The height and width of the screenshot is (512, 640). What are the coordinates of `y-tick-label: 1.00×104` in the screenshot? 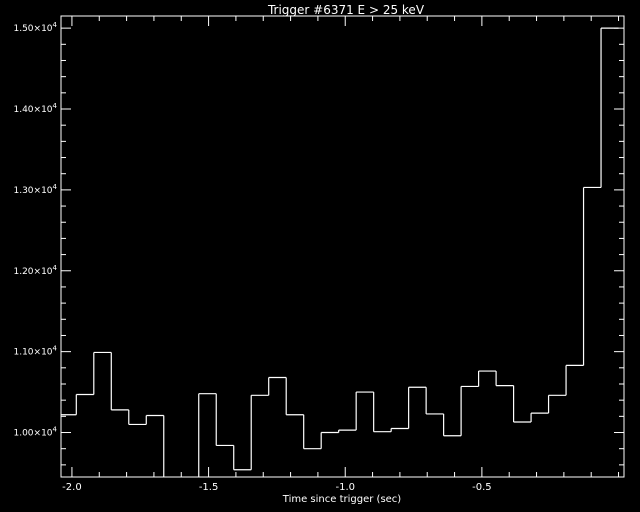 It's located at (35, 432).